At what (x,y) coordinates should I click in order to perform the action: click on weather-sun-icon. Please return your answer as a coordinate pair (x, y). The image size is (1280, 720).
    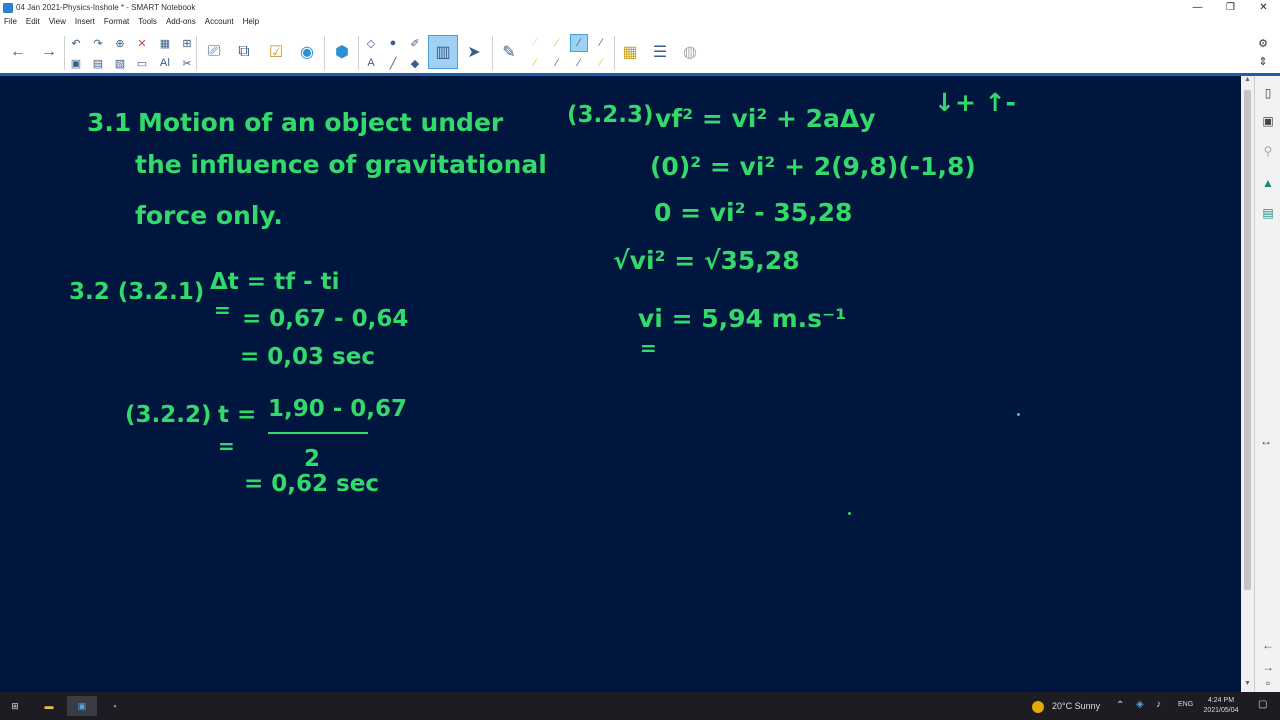
    Looking at the image, I should click on (1038, 707).